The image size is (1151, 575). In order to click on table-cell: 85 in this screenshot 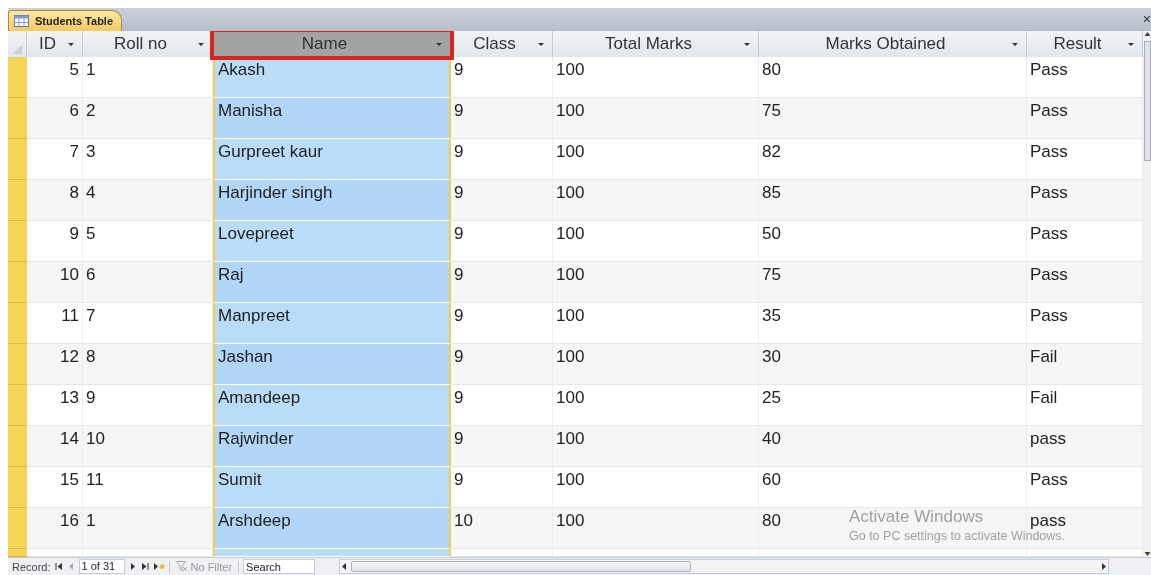, I will do `click(893, 200)`.